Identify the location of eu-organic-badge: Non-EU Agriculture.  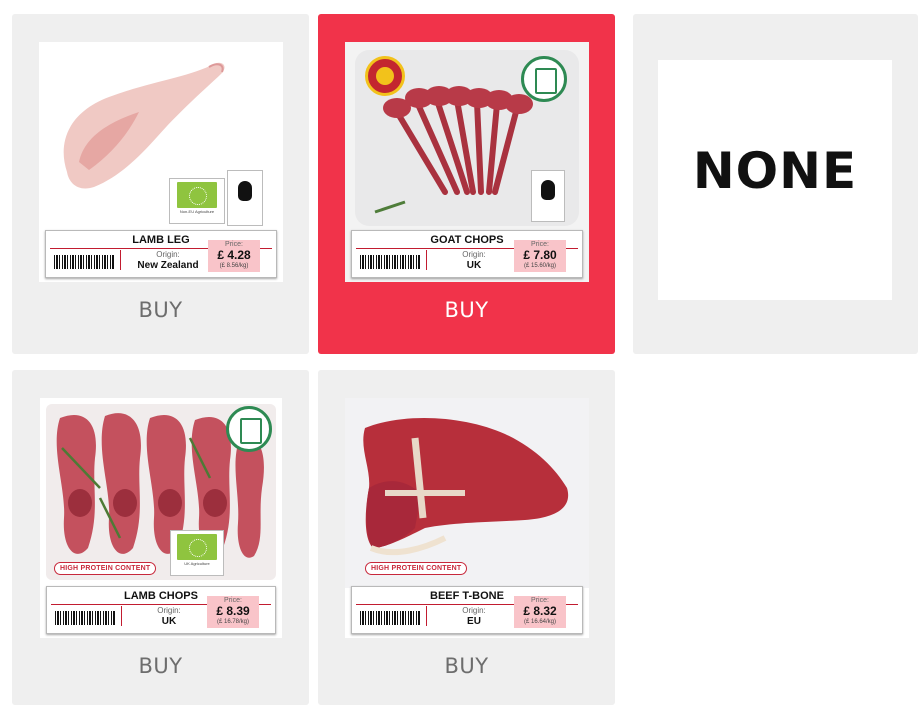
(197, 201).